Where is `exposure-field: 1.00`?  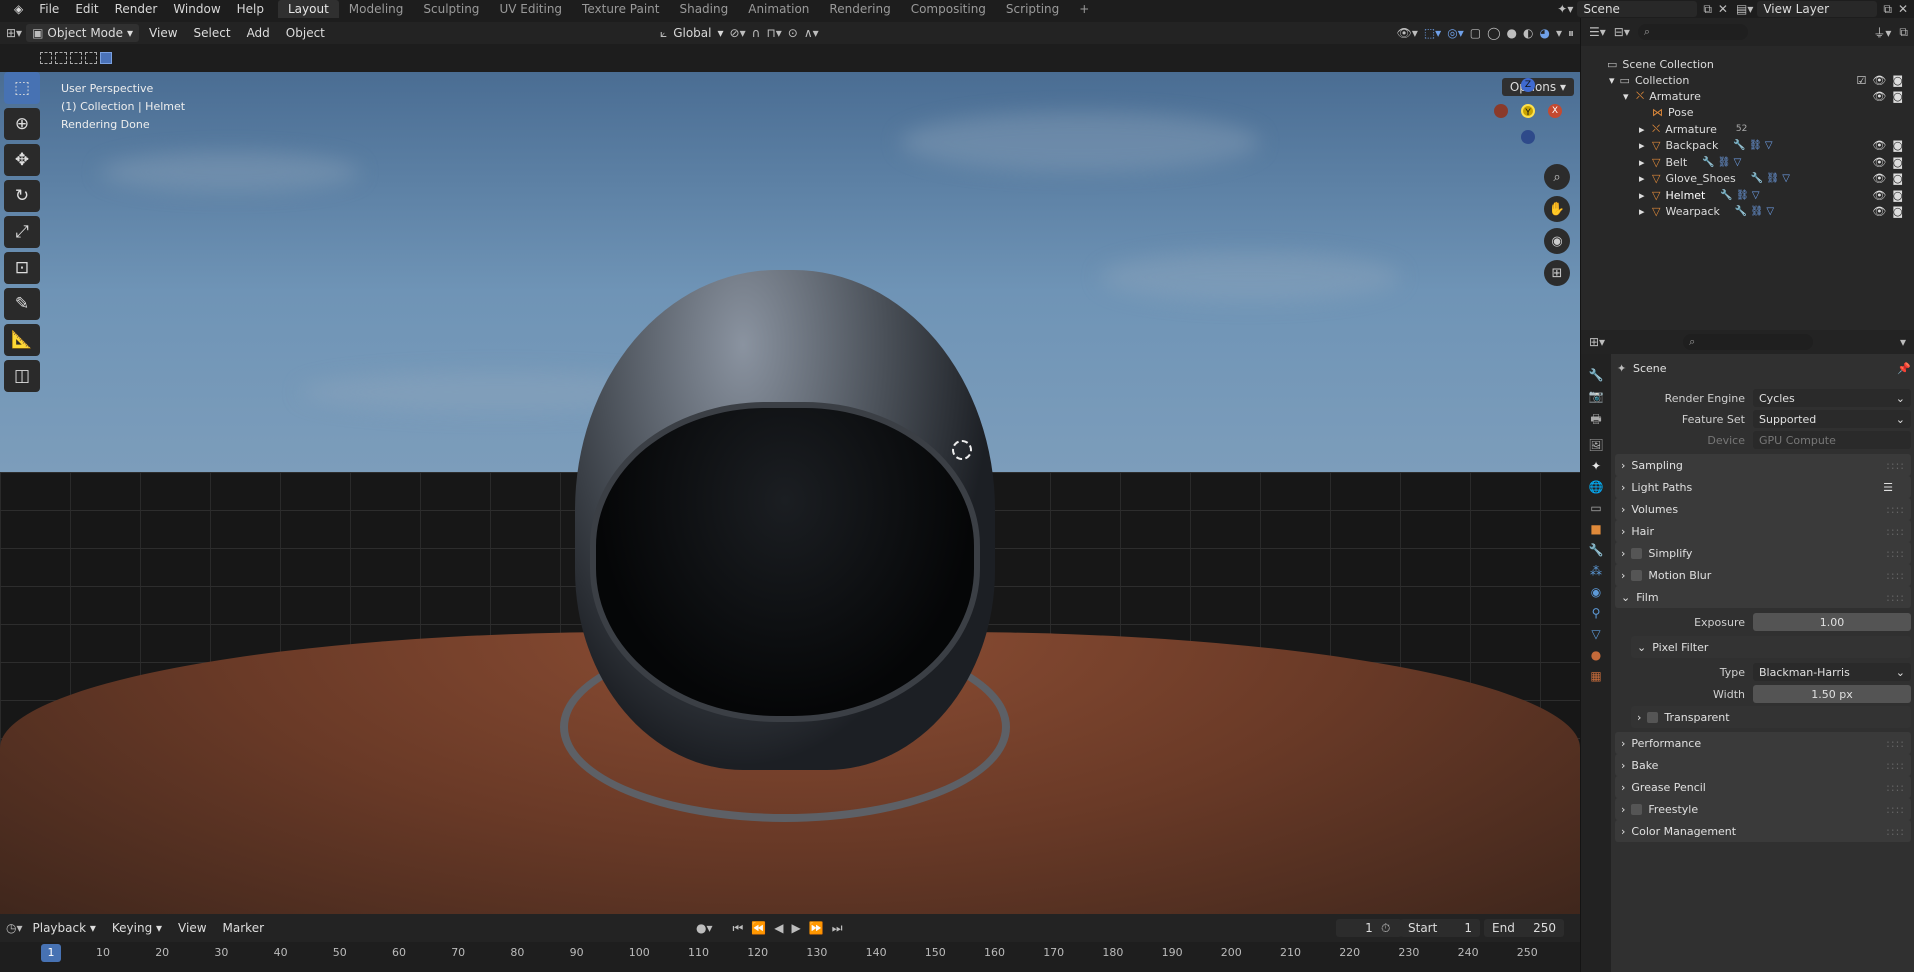 exposure-field: 1.00 is located at coordinates (1832, 622).